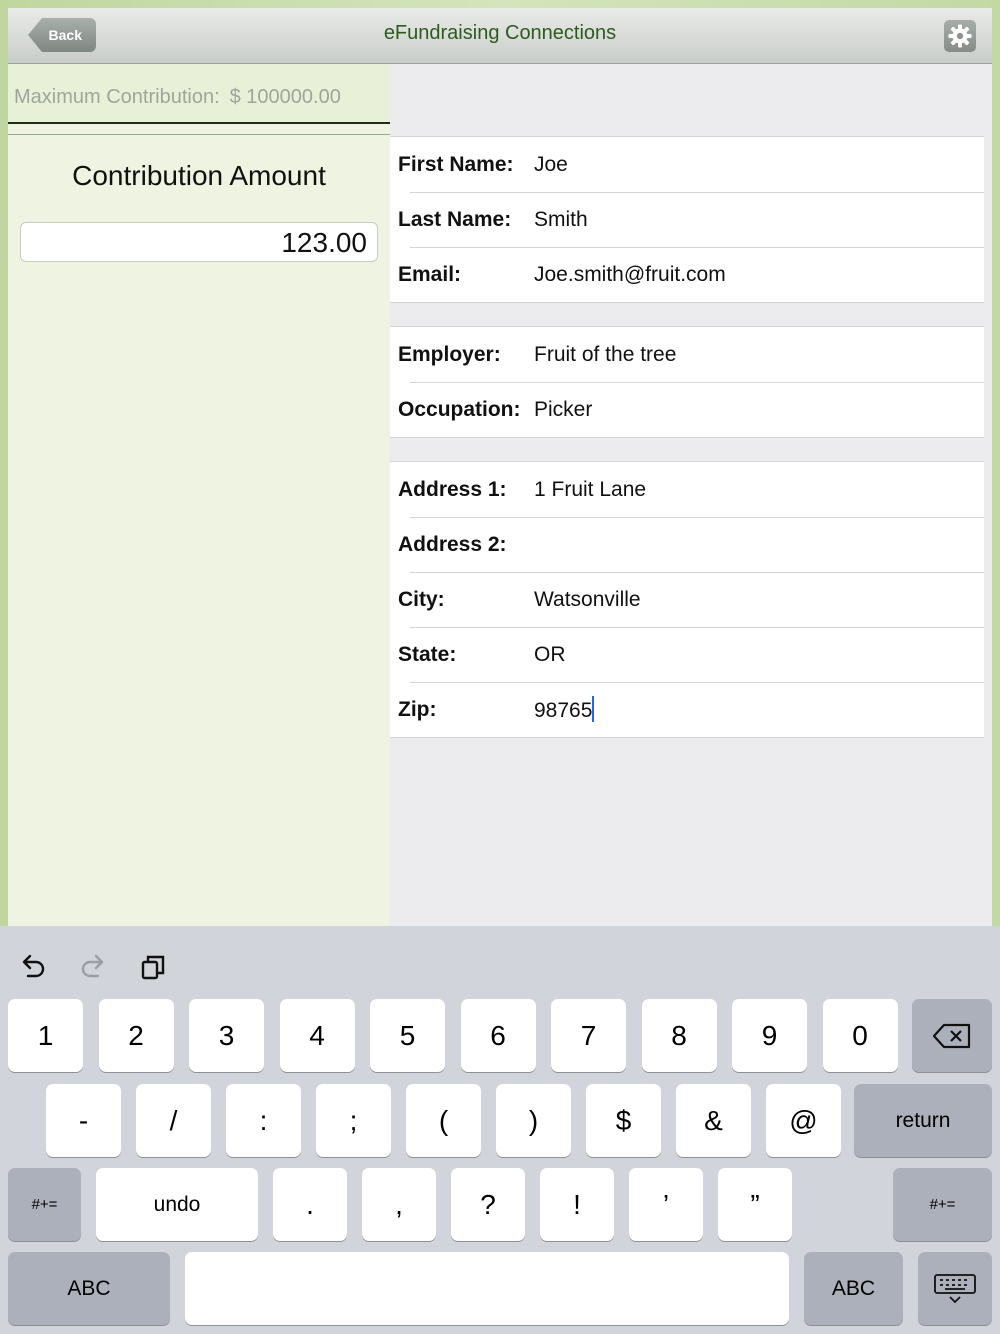  Describe the element at coordinates (487, 1288) in the screenshot. I see `space-key` at that location.